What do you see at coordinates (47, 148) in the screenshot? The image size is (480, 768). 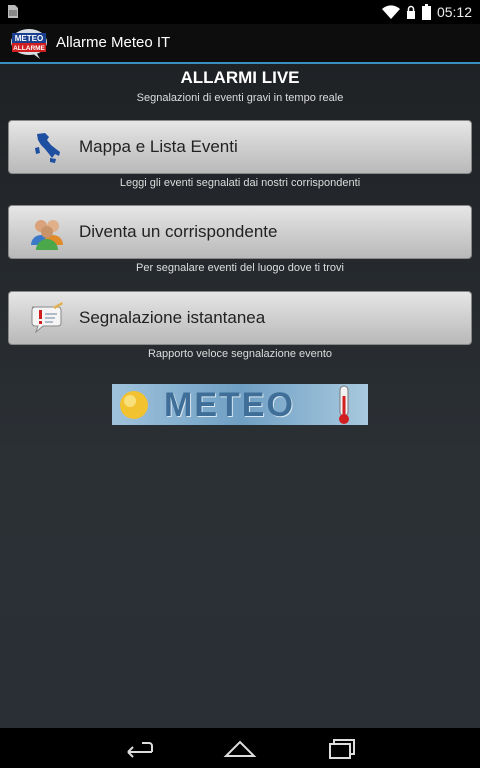 I see `italy-map-icon` at bounding box center [47, 148].